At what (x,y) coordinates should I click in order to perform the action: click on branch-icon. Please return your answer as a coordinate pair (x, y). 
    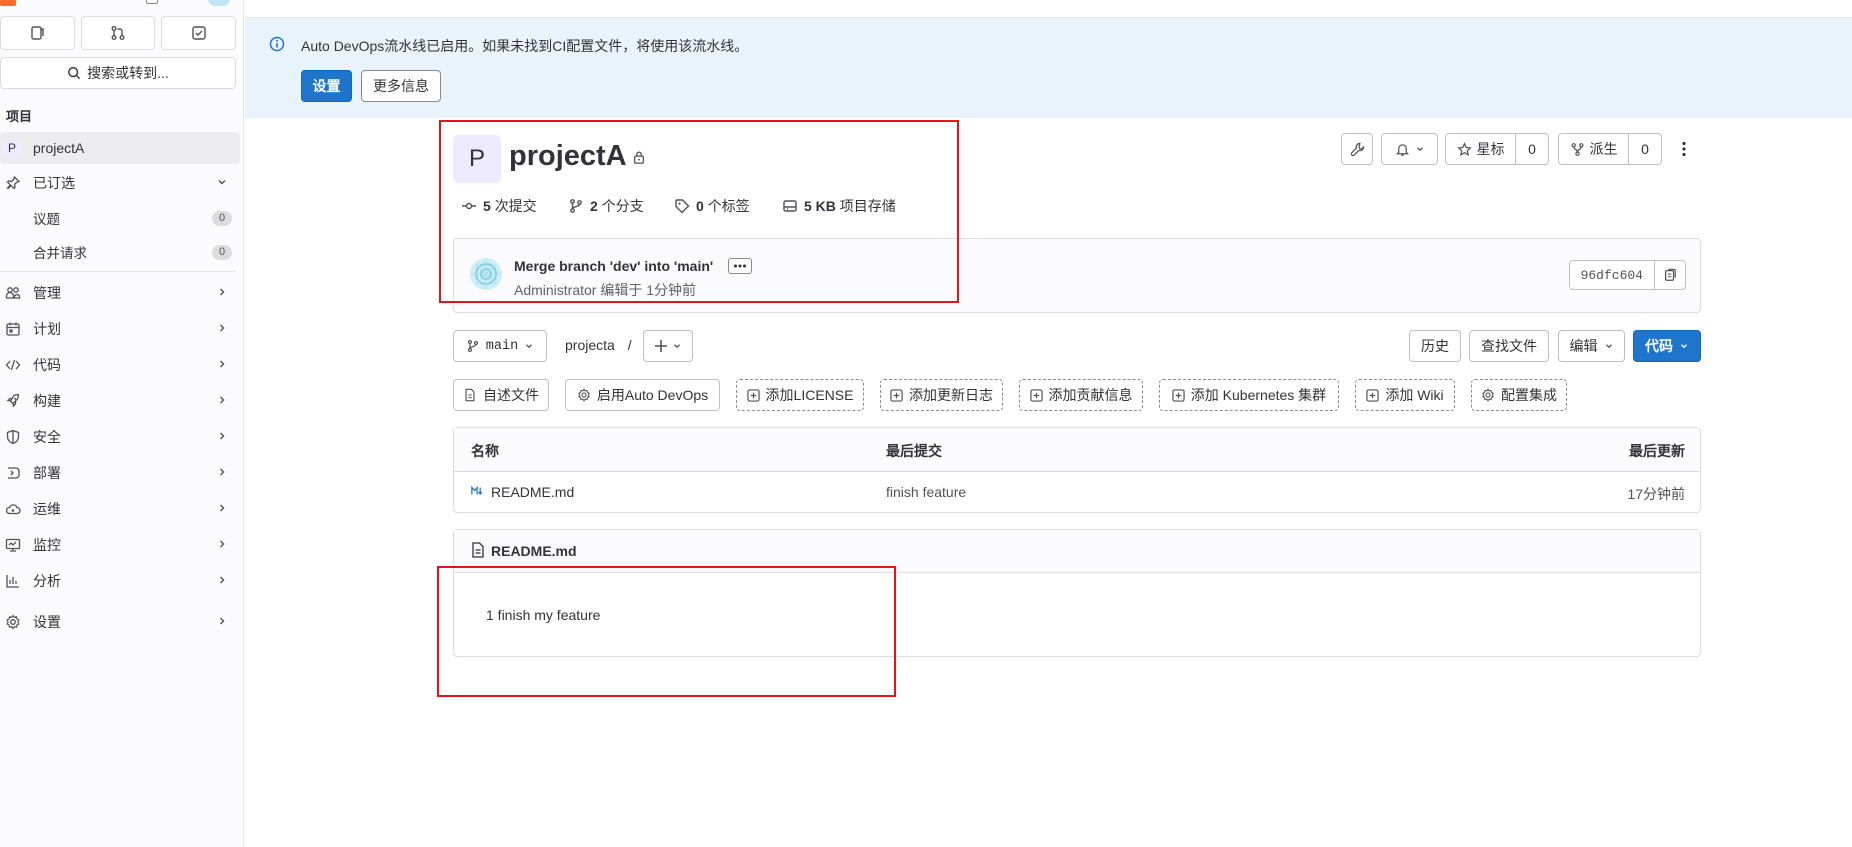
    Looking at the image, I should click on (576, 206).